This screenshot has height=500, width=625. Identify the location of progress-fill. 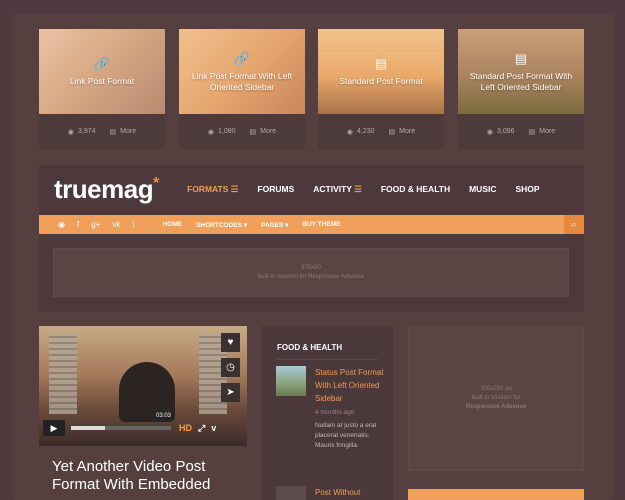
(88, 428).